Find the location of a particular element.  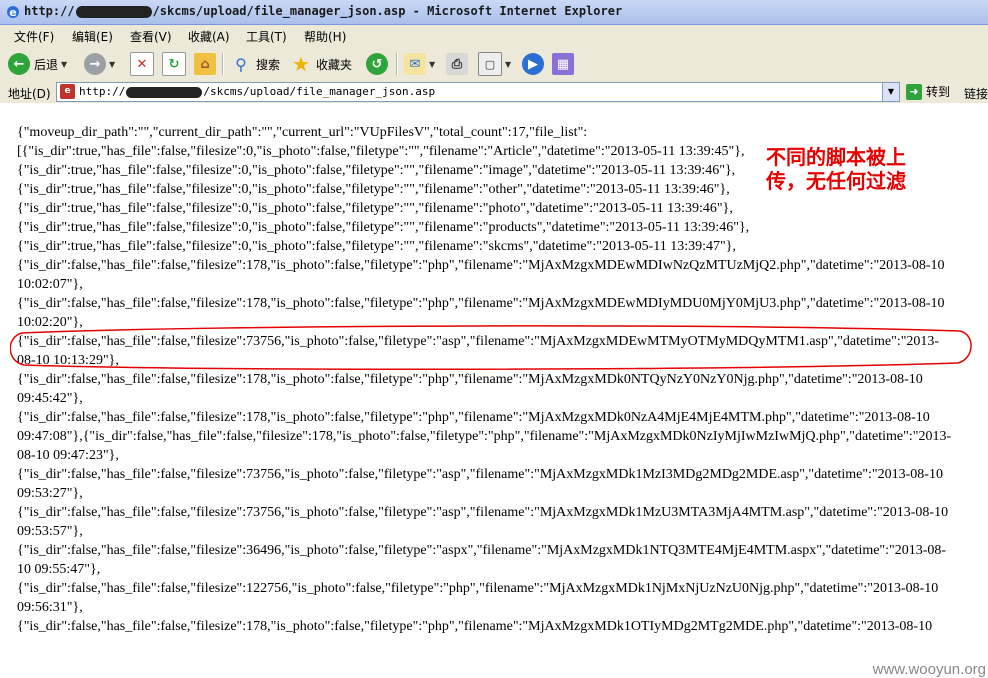

star-icon: ★ is located at coordinates (301, 64).